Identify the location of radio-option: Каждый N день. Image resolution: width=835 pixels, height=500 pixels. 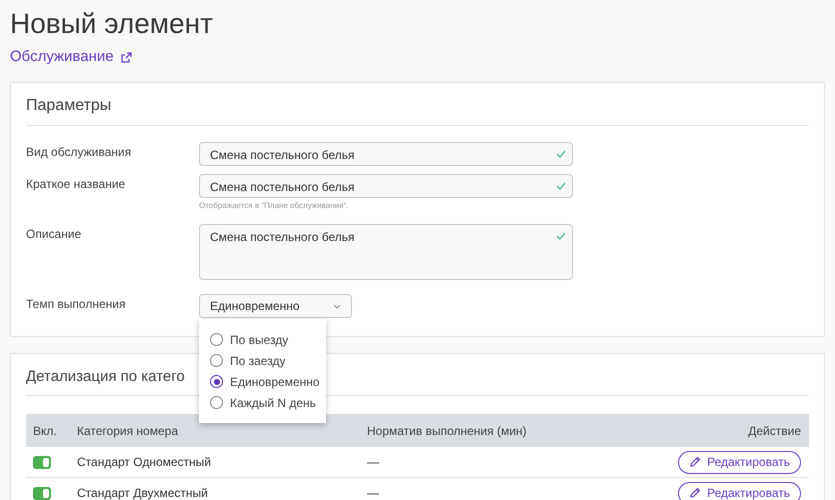
(268, 402).